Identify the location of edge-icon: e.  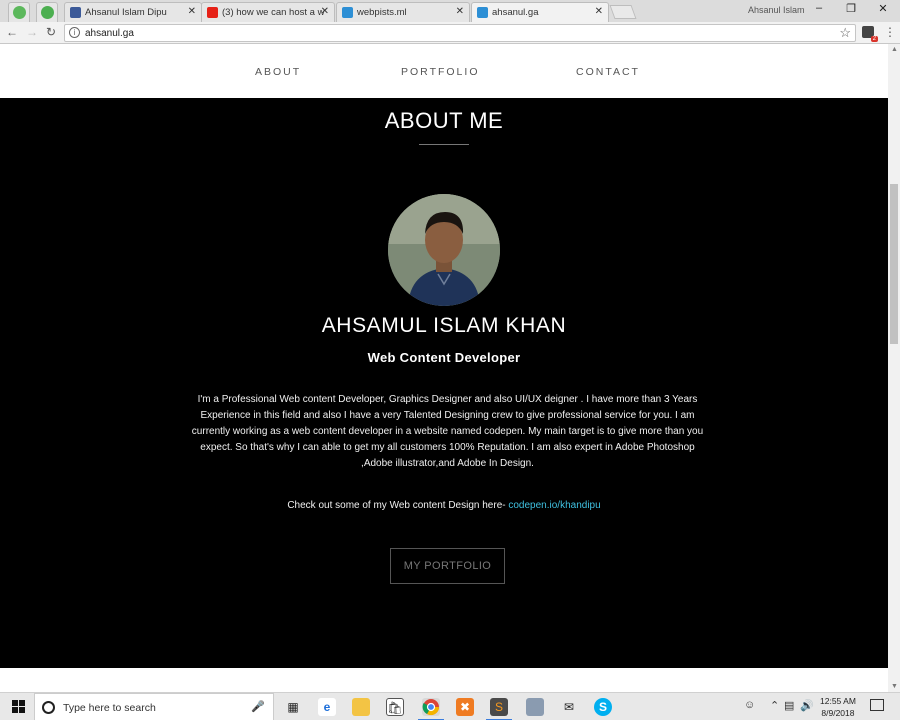
(327, 707).